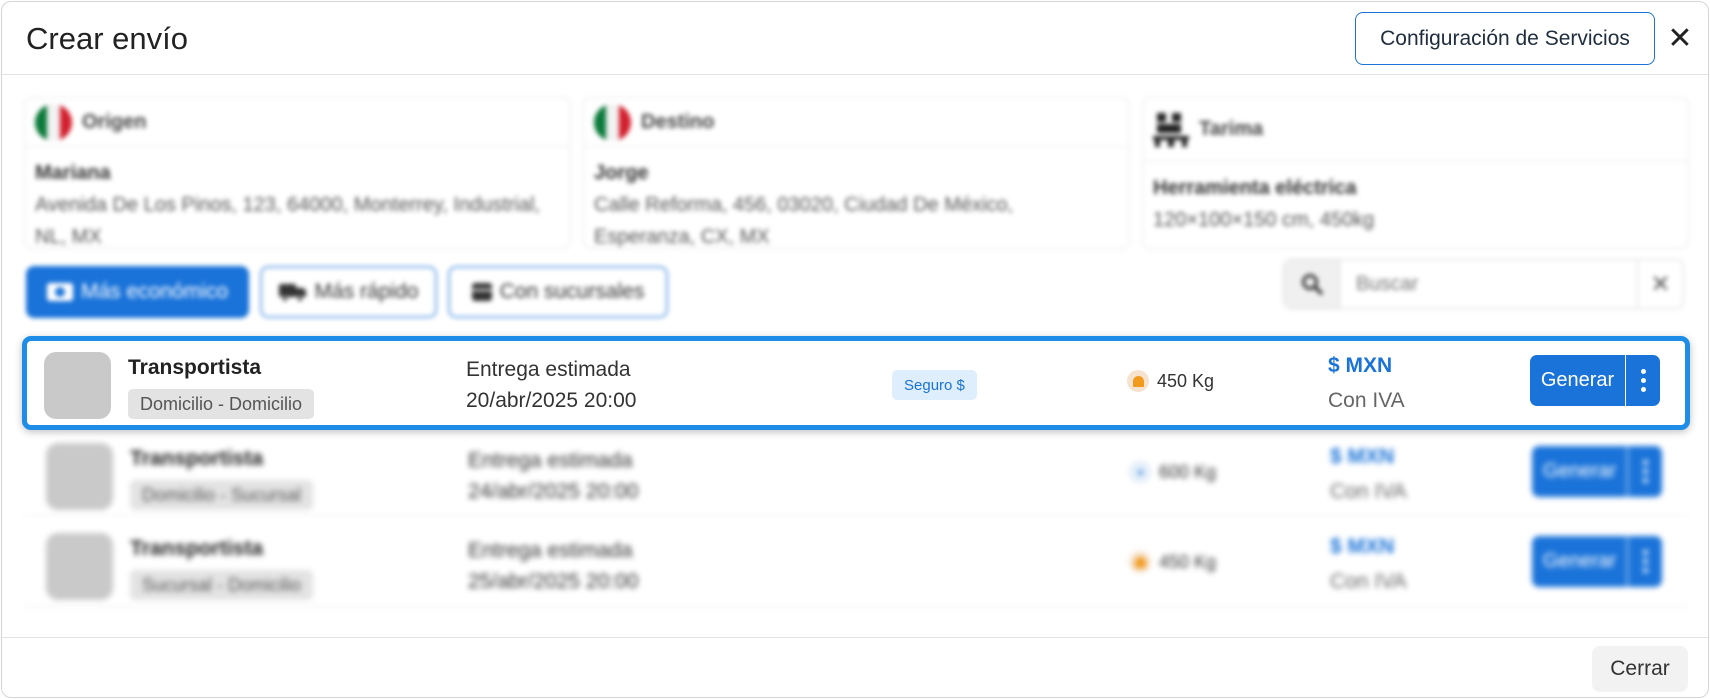  Describe the element at coordinates (154, 291) in the screenshot. I see `filter-label: Más económico` at that location.